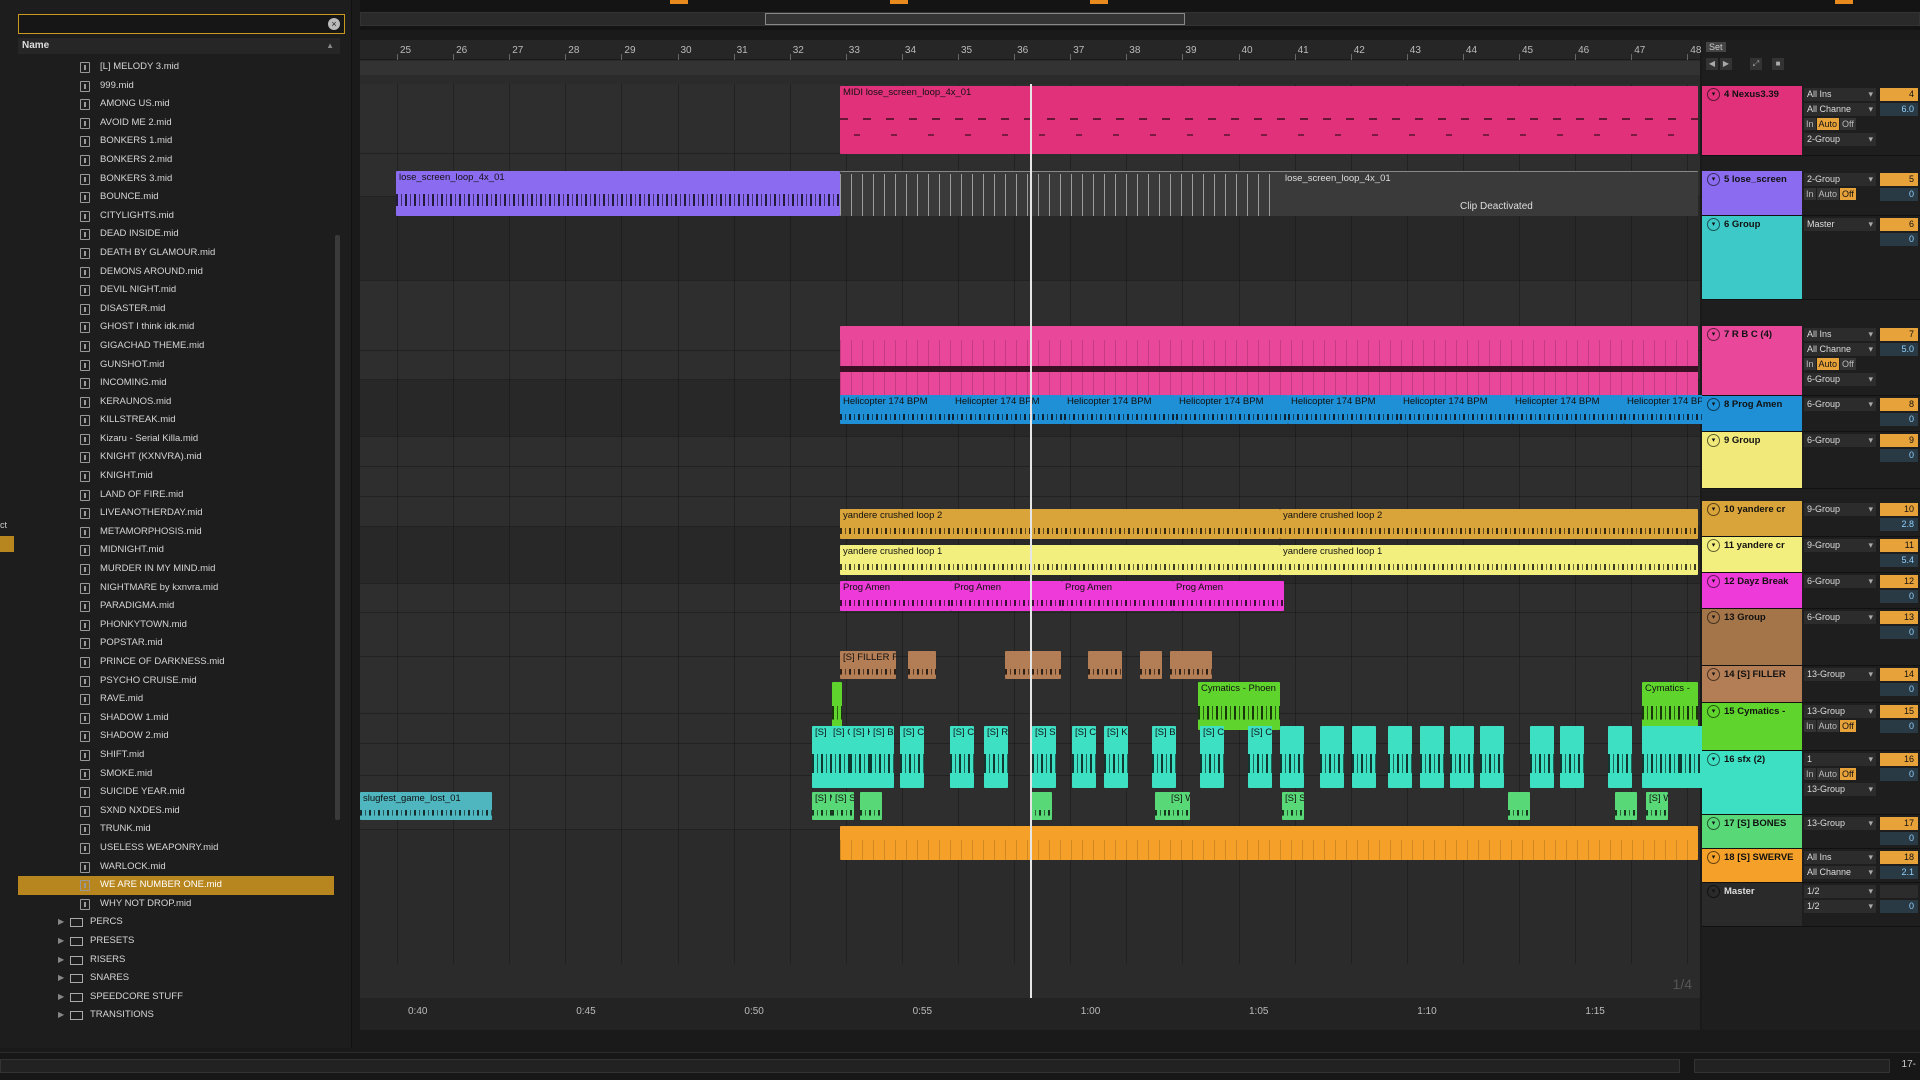 The image size is (1920, 1080). I want to click on lock-icon: ■, so click(1778, 64).